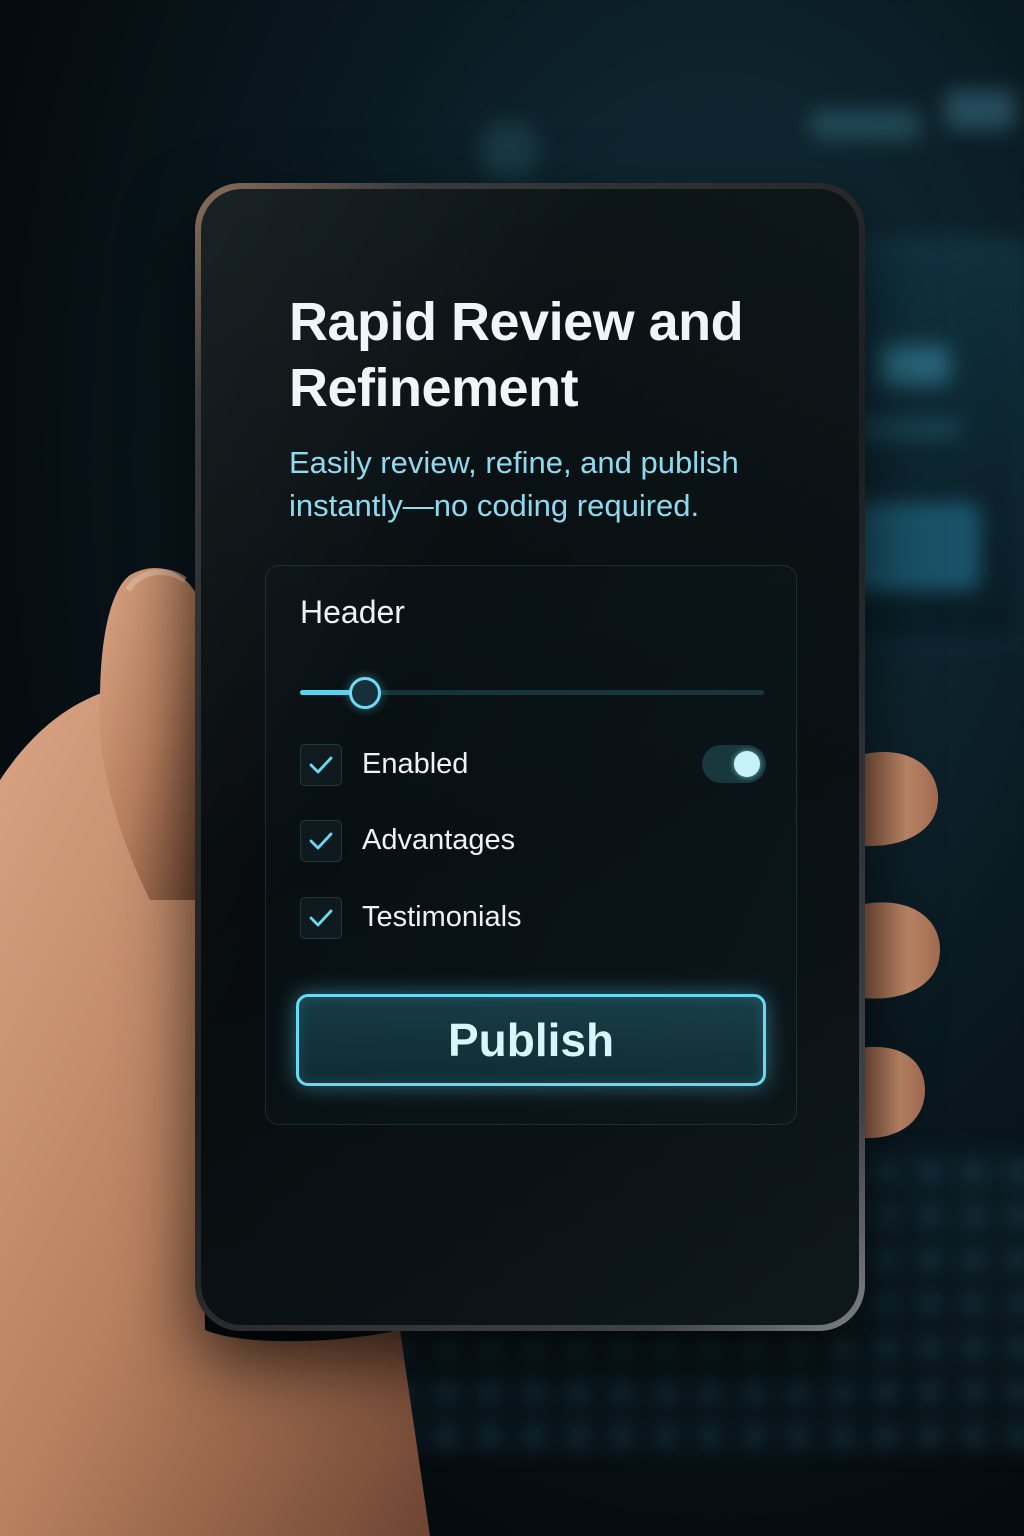  Describe the element at coordinates (415, 764) in the screenshot. I see `option-label: Enabled` at that location.